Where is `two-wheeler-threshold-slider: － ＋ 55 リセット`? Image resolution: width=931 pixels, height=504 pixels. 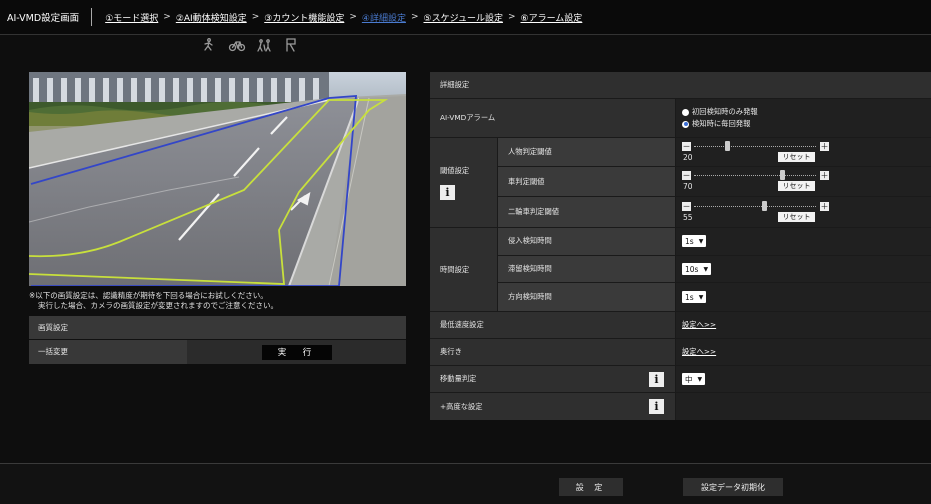 two-wheeler-threshold-slider: － ＋ 55 リセット is located at coordinates (756, 212).